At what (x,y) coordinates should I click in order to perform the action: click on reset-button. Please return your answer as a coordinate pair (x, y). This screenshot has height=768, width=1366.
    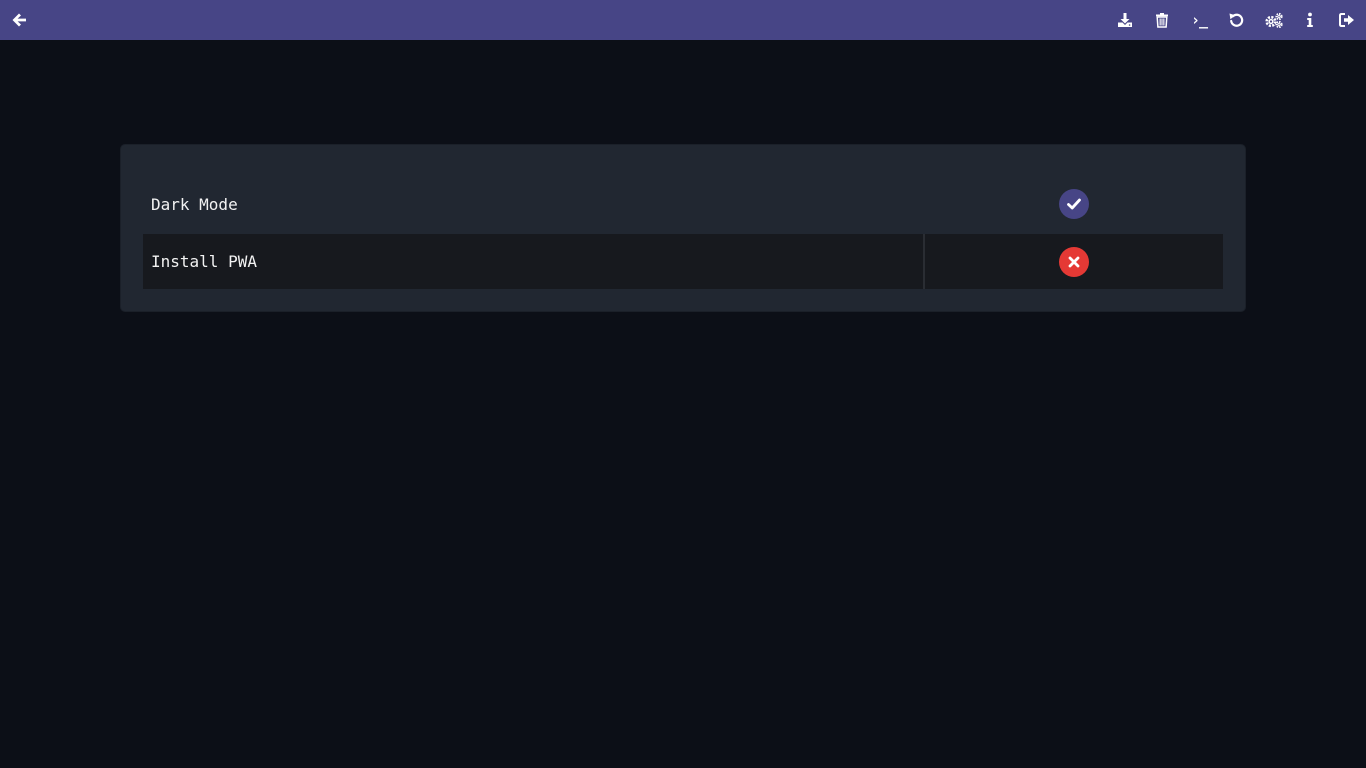
    Looking at the image, I should click on (1236, 20).